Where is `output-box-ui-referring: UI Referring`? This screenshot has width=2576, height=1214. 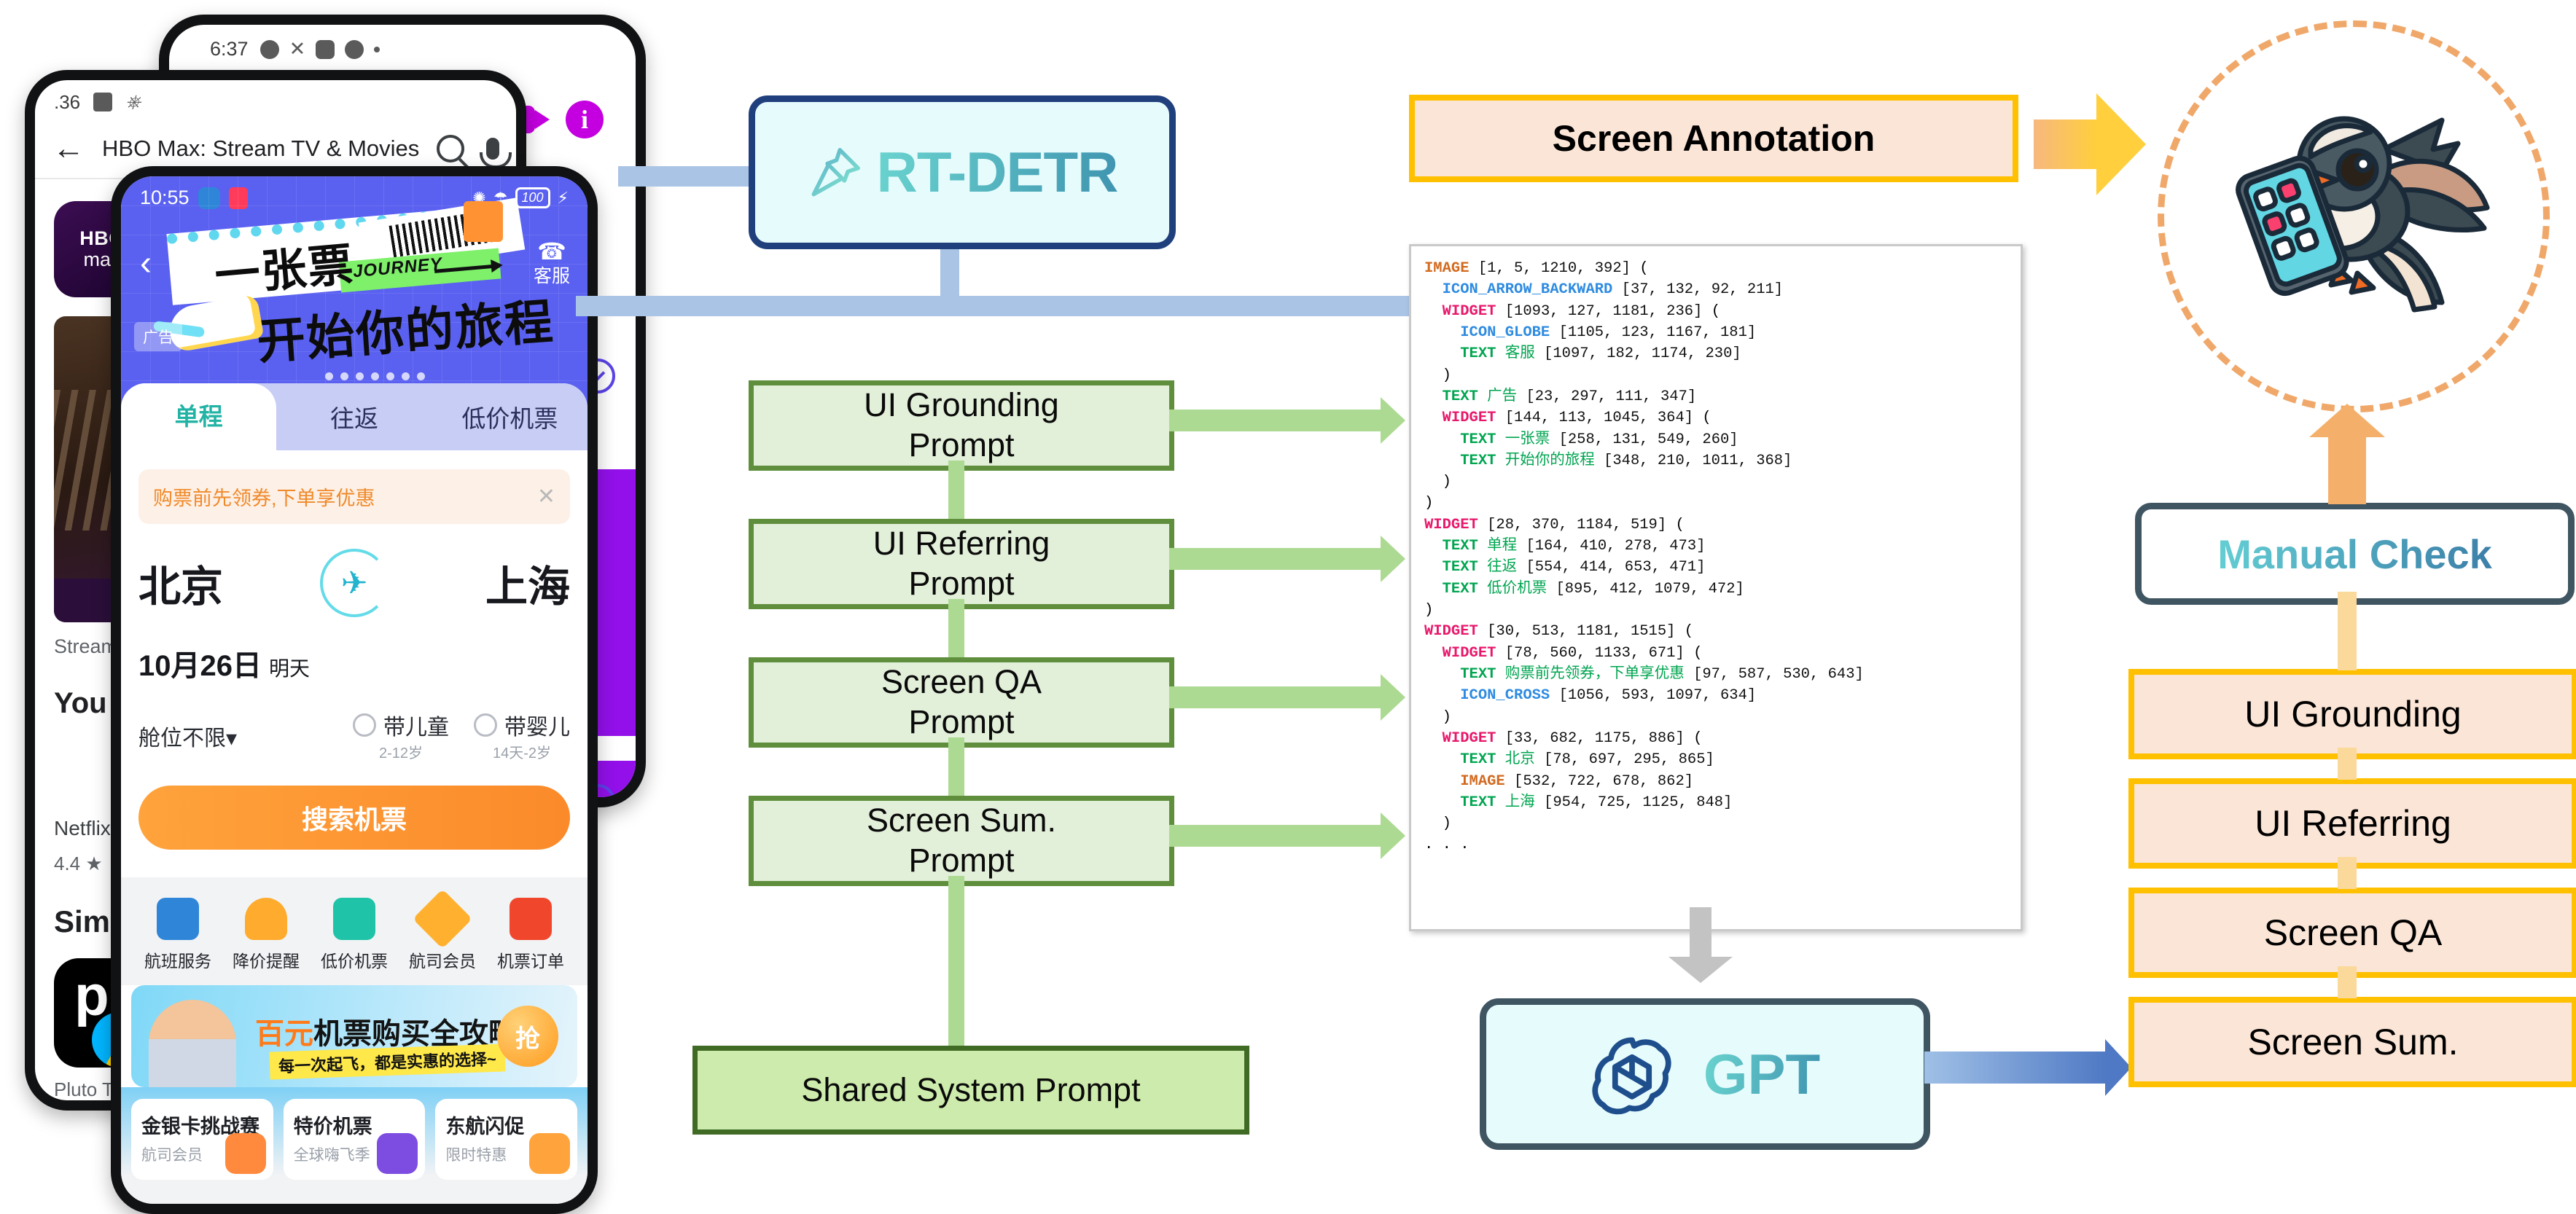 output-box-ui-referring: UI Referring is located at coordinates (2352, 823).